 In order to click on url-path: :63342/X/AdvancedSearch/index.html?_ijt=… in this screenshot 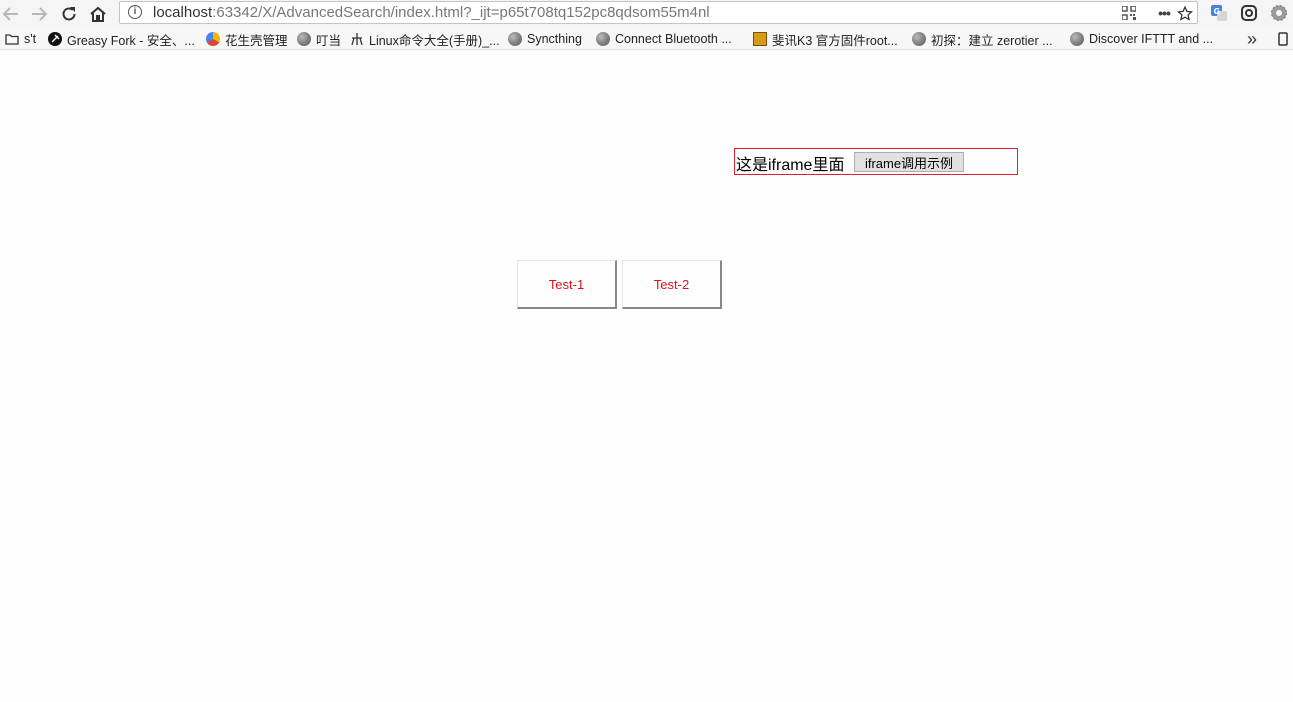, I will do `click(461, 12)`.